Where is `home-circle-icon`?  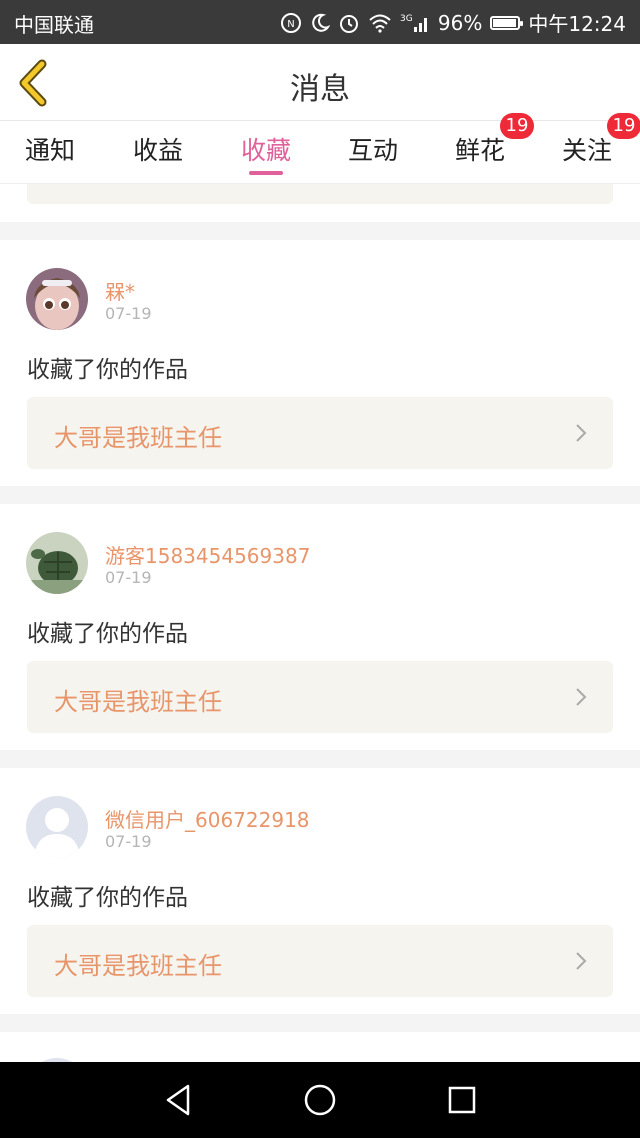
home-circle-icon is located at coordinates (320, 1100).